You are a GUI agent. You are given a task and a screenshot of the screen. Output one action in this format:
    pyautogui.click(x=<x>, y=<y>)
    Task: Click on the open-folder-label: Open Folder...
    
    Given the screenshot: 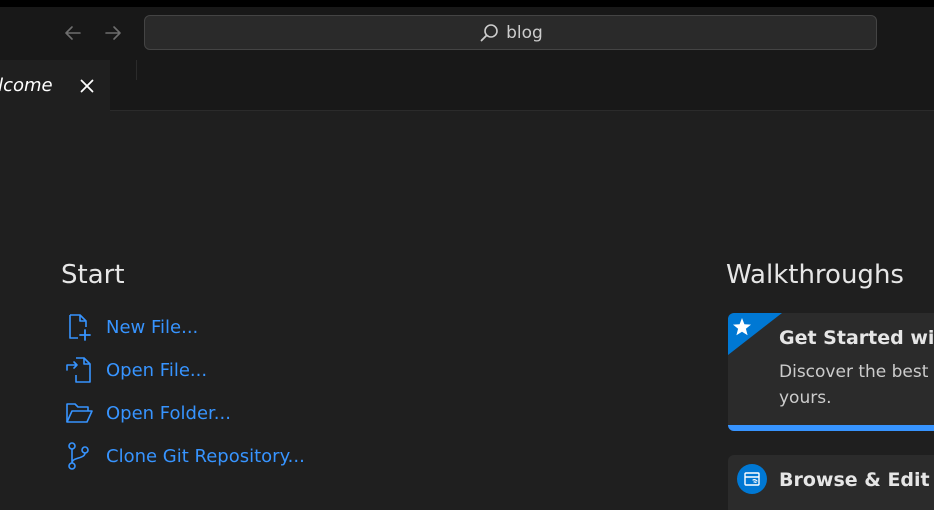 What is the action you would take?
    pyautogui.click(x=168, y=413)
    